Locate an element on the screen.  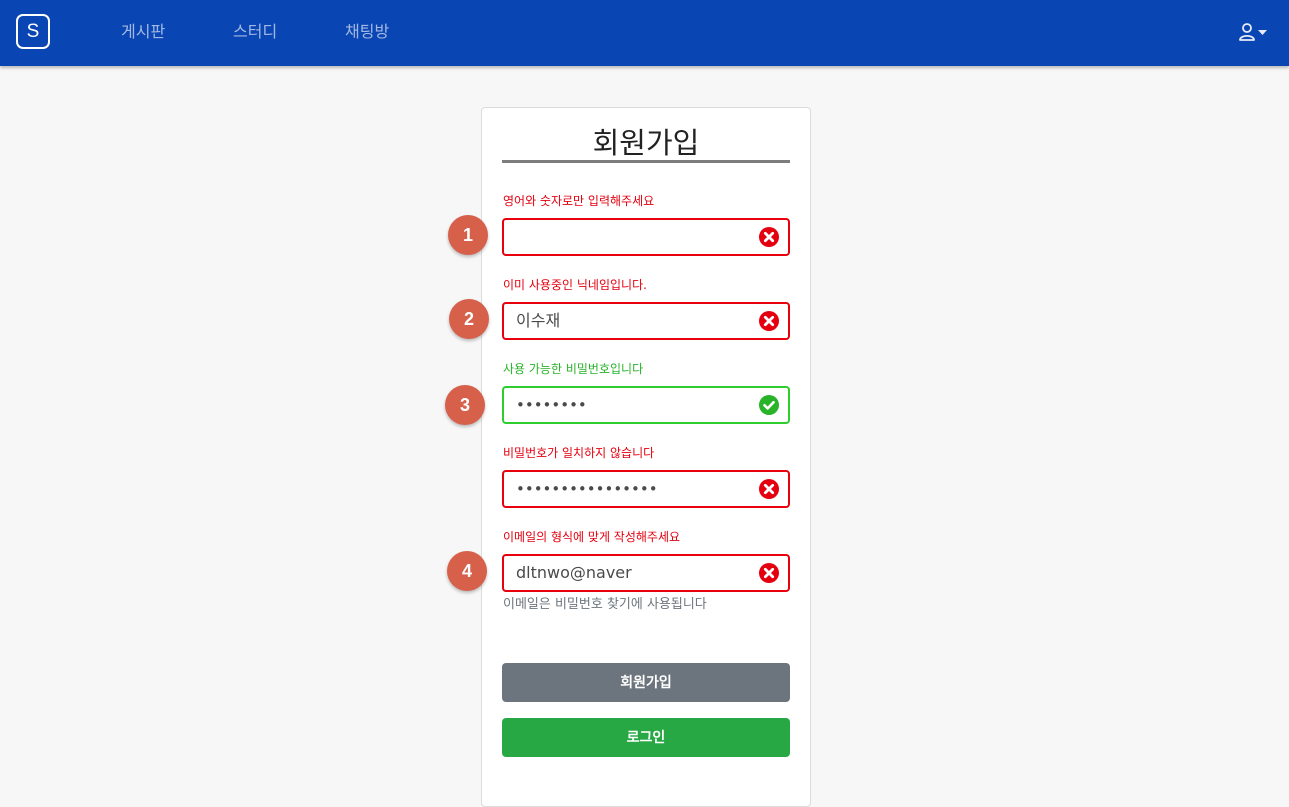
nickname-error-message: 이미 사용중인 닉네임입니다. is located at coordinates (575, 285).